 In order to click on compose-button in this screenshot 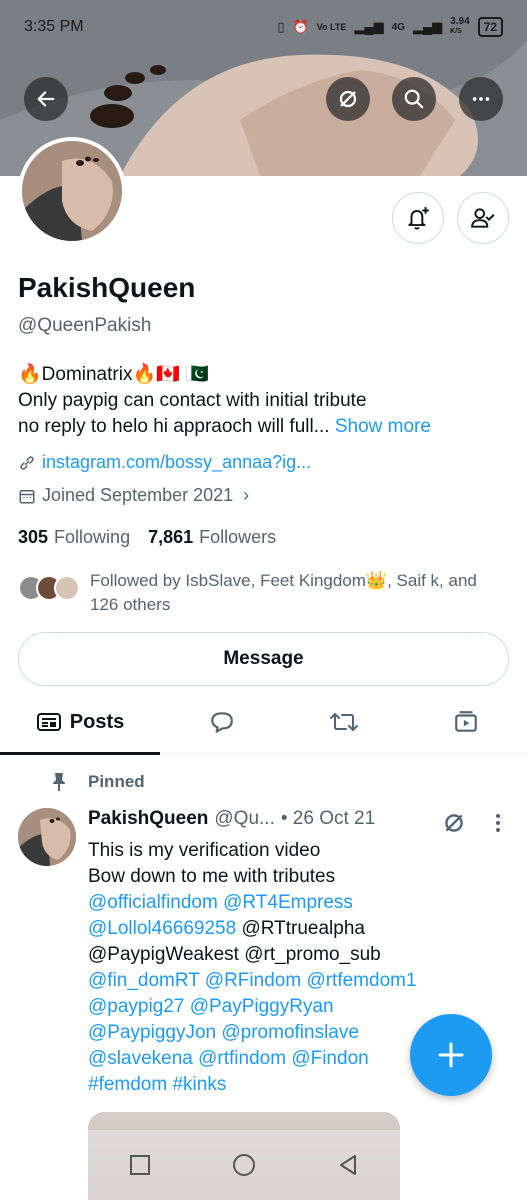, I will do `click(451, 1055)`.